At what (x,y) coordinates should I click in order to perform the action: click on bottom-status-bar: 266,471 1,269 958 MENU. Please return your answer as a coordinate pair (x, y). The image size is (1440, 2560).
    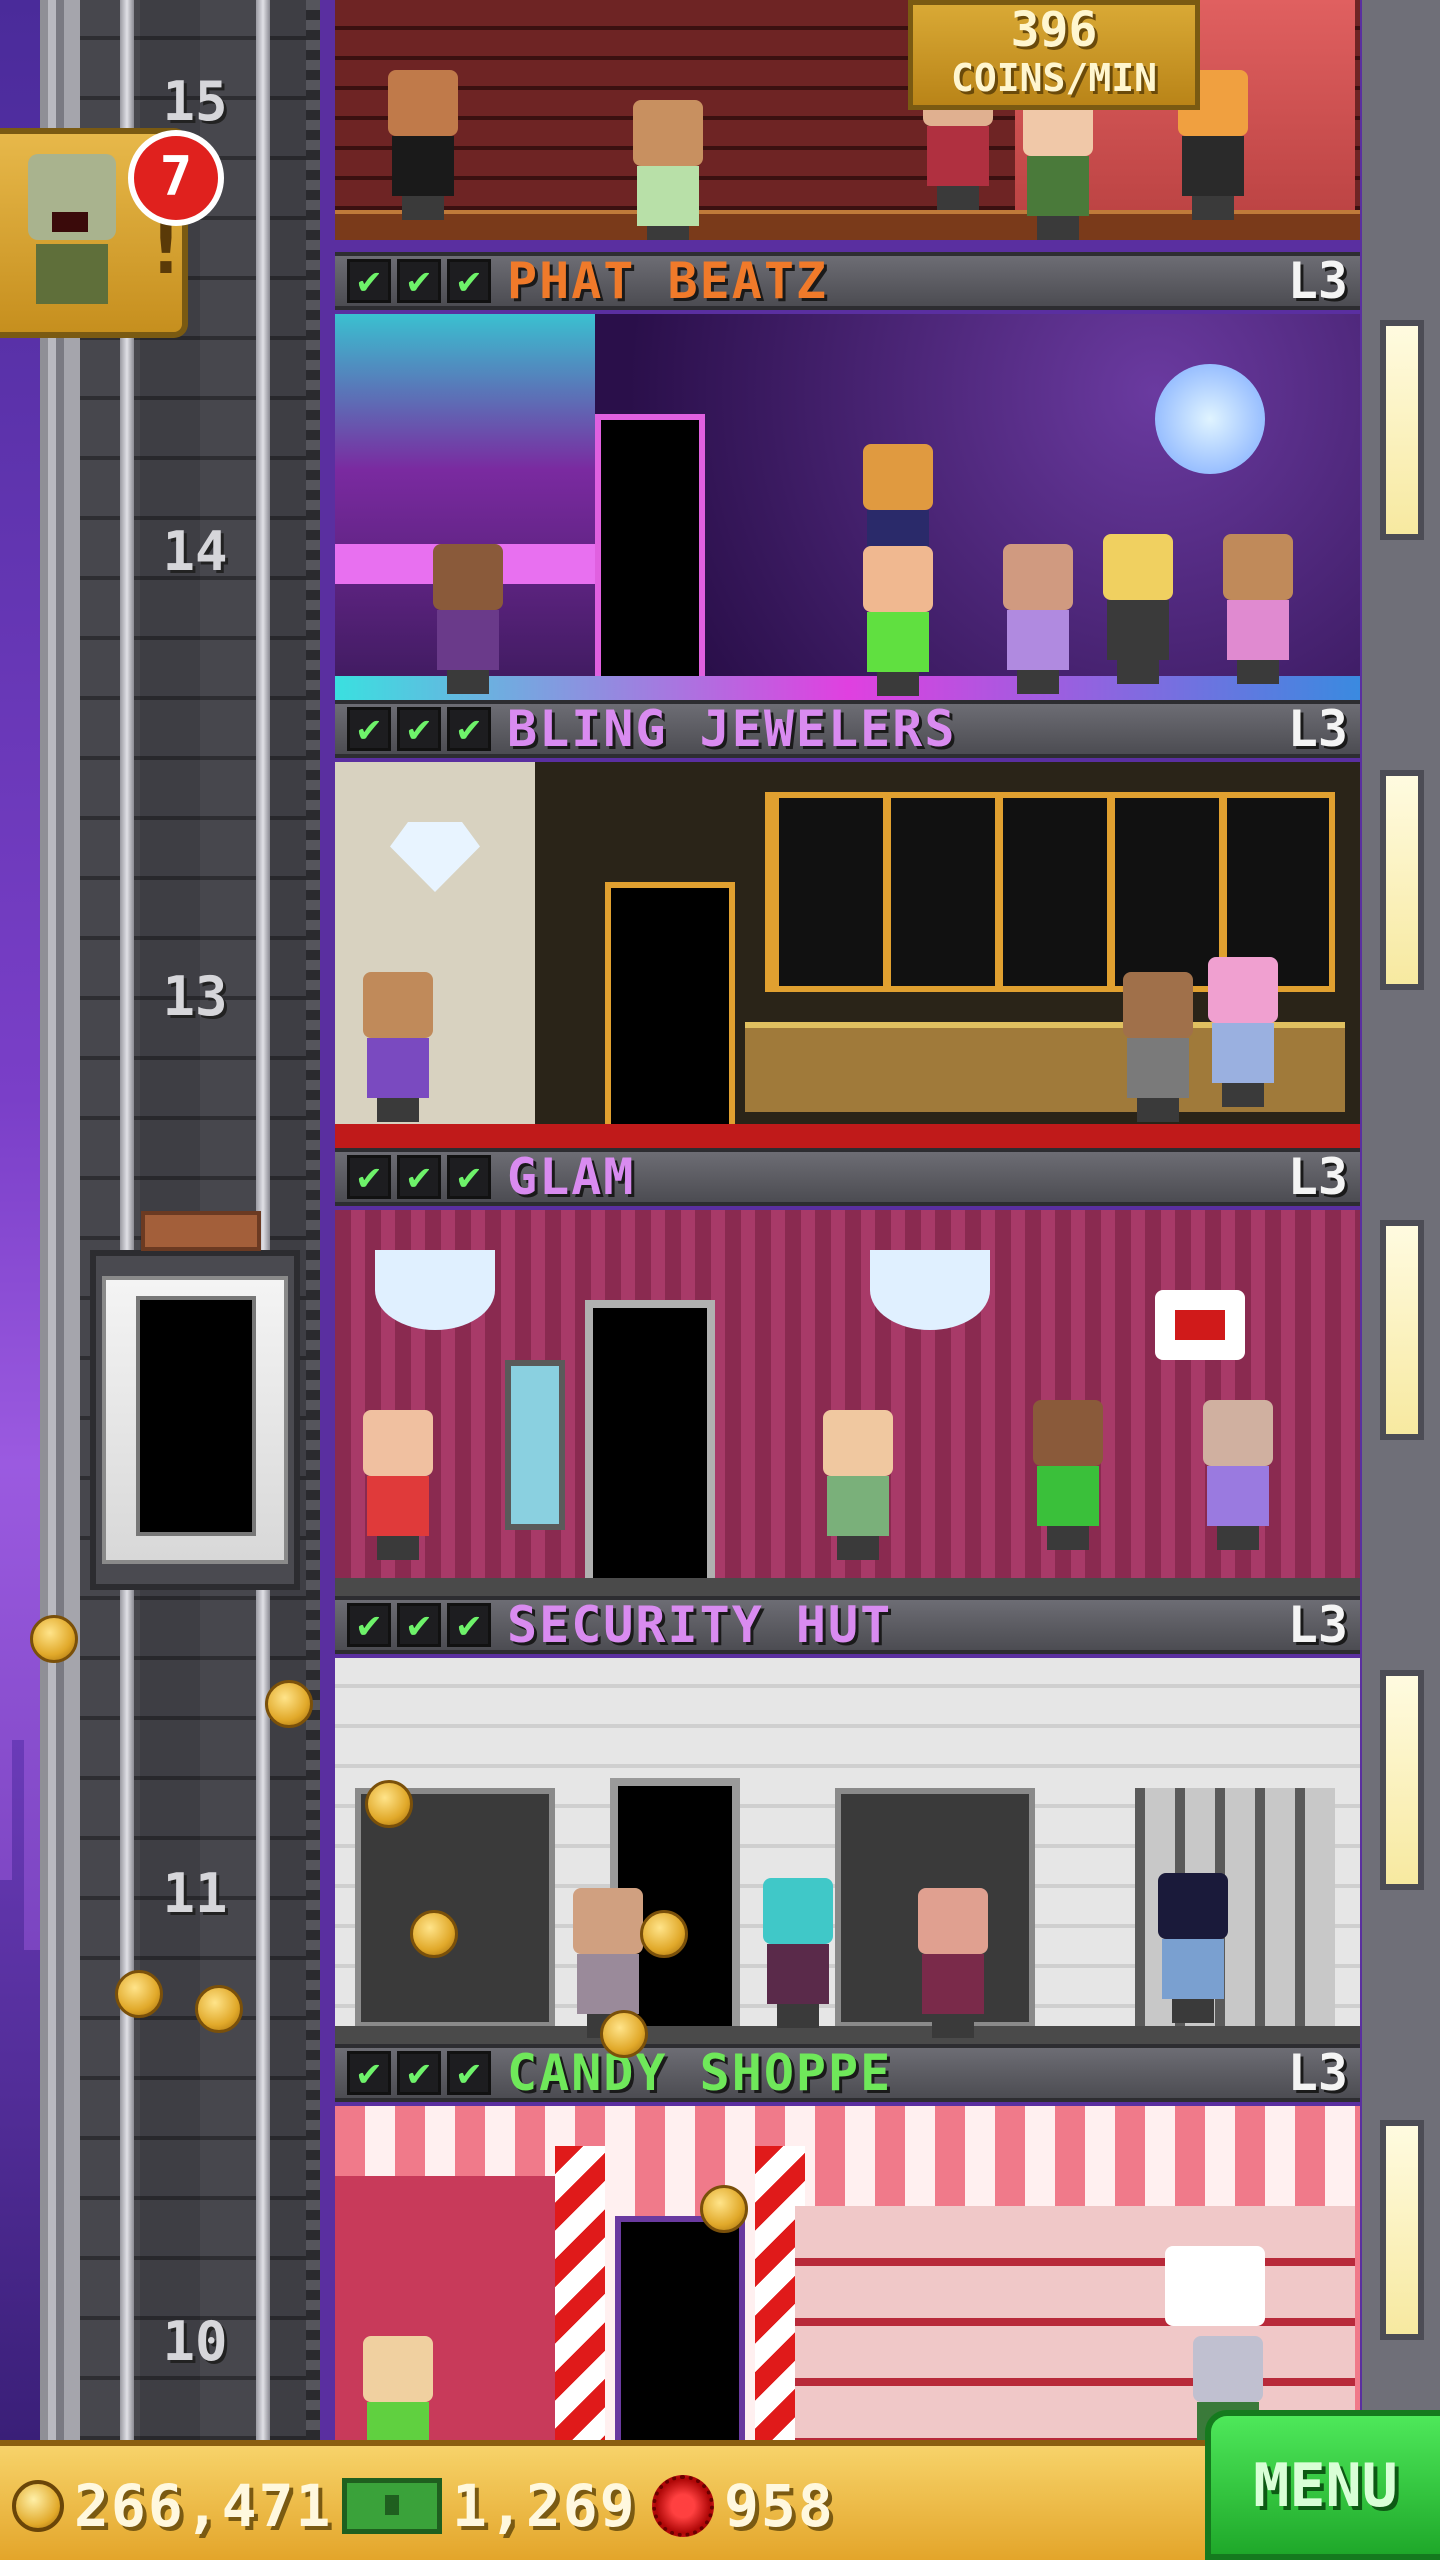
    Looking at the image, I should click on (720, 2485).